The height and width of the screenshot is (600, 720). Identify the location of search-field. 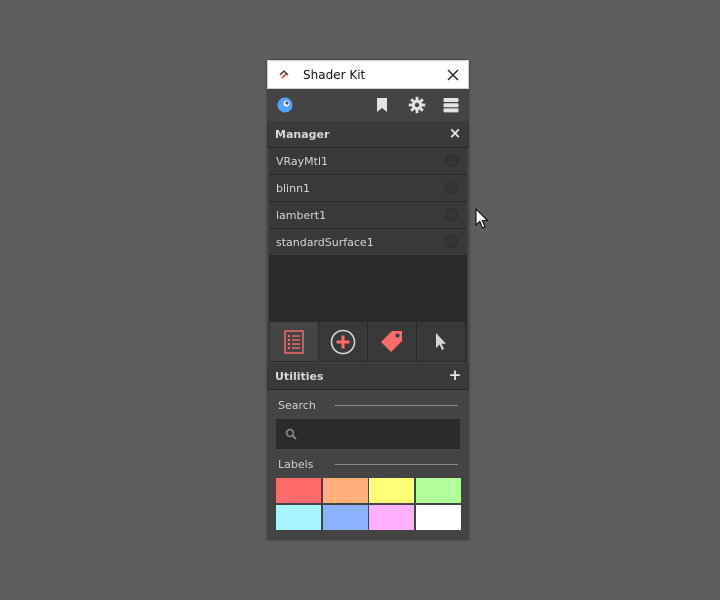
(368, 435).